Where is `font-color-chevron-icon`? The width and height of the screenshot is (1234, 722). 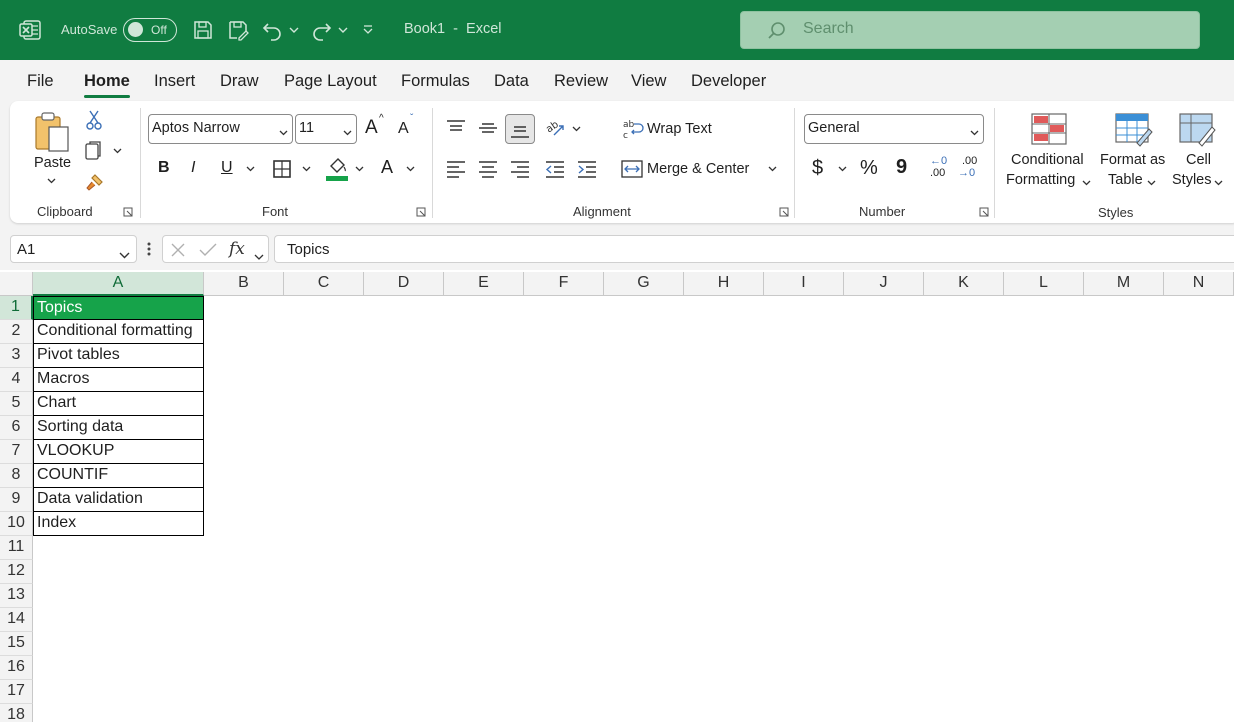 font-color-chevron-icon is located at coordinates (410, 169).